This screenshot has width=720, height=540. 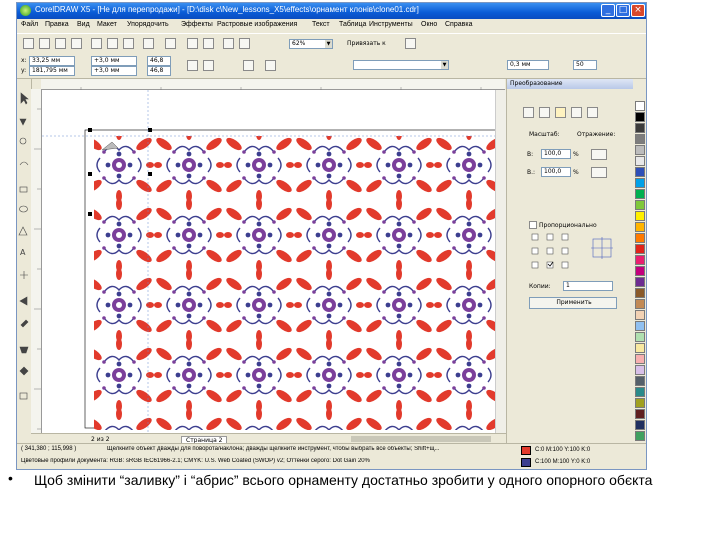 What do you see at coordinates (107, 24) in the screenshot?
I see `menu-layout: Макет` at bounding box center [107, 24].